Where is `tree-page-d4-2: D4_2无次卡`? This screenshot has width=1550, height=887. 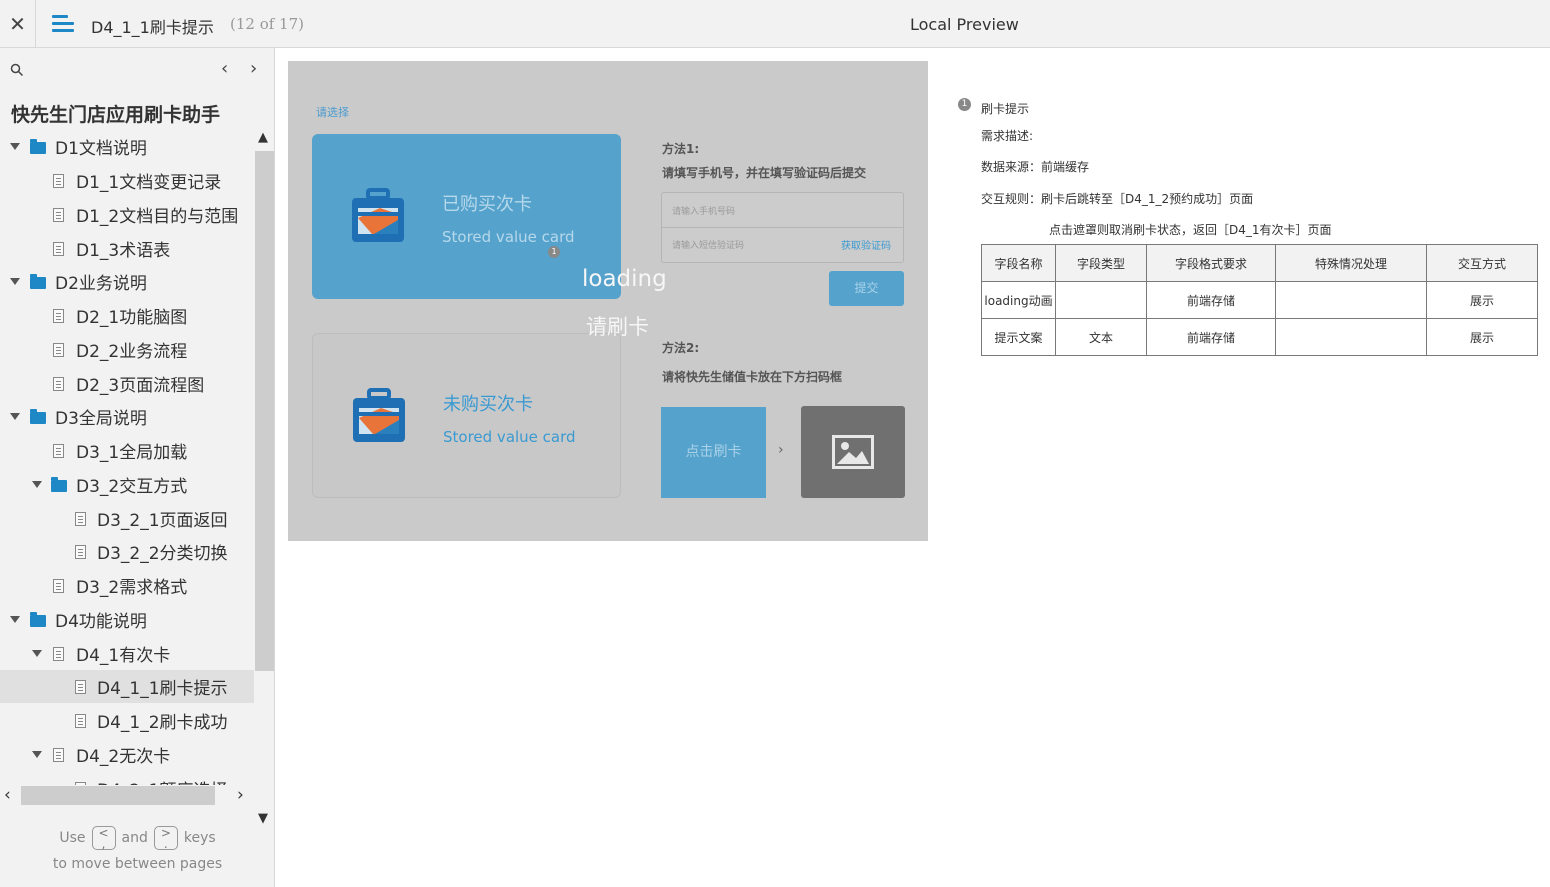 tree-page-d4-2: D4_2无次卡 is located at coordinates (127, 754).